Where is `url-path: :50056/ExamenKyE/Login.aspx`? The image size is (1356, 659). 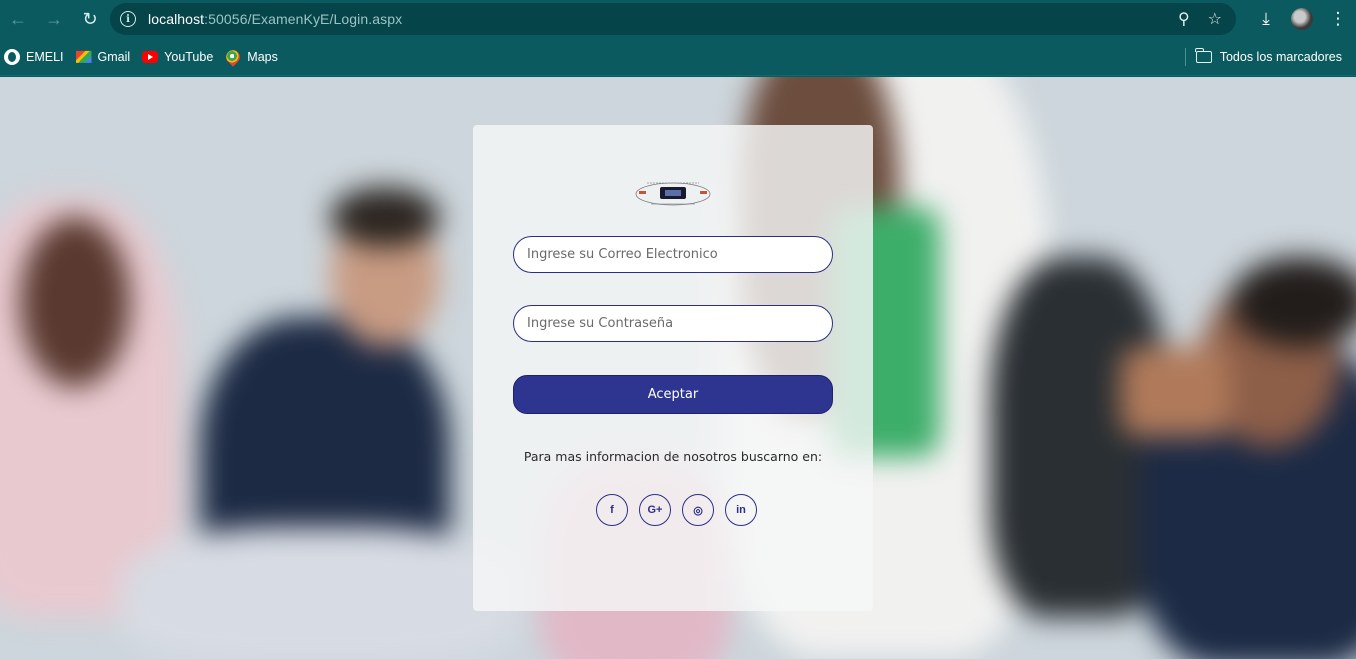
url-path: :50056/ExamenKyE/Login.aspx is located at coordinates (303, 19).